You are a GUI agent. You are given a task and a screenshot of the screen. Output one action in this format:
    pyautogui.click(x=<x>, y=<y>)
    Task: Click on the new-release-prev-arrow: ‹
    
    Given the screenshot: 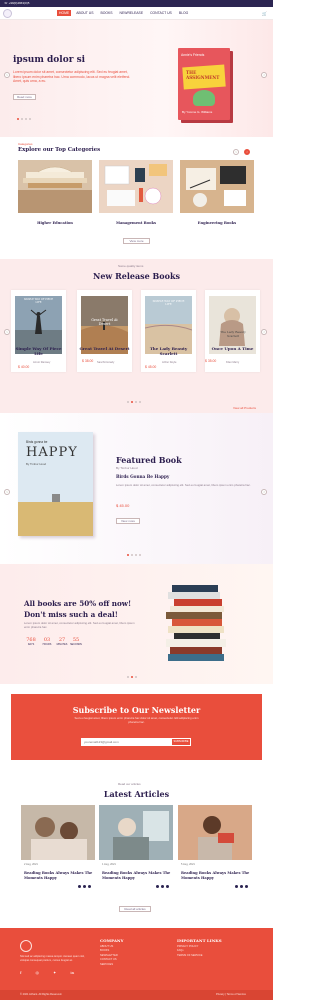 What is the action you would take?
    pyautogui.click(x=7, y=332)
    